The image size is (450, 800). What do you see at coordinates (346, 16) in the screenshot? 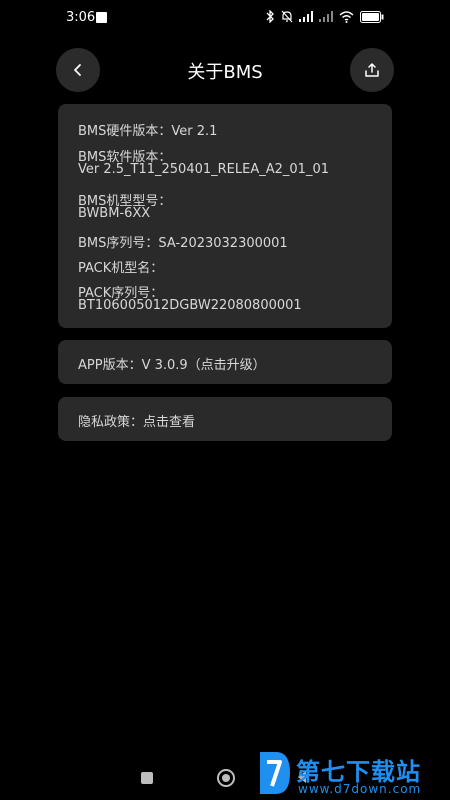
I see `wifi-icon` at bounding box center [346, 16].